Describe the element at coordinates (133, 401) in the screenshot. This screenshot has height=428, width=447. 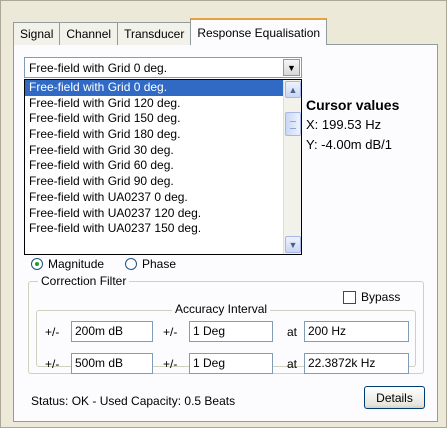
I see `status-text: Status: OK - Used Capacity: 0.5 Beats` at that location.